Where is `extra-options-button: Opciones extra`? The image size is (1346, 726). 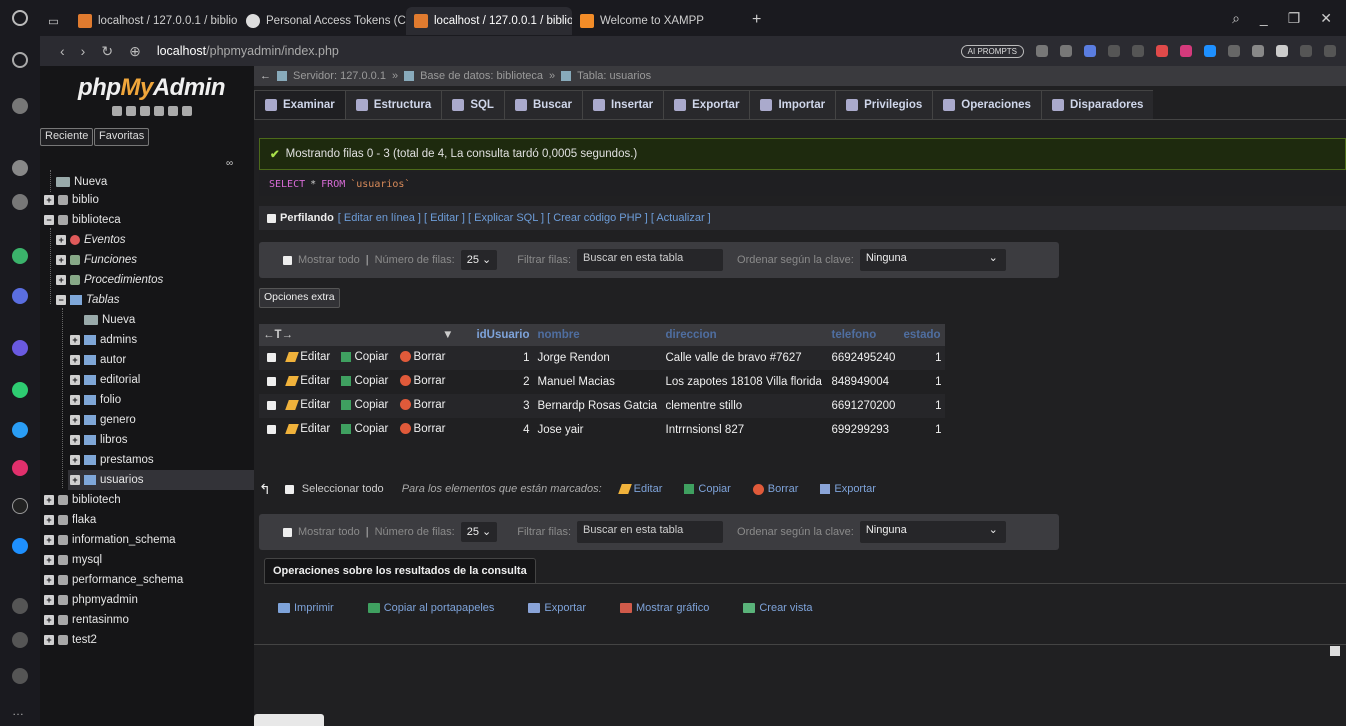
extra-options-button: Opciones extra is located at coordinates (299, 298).